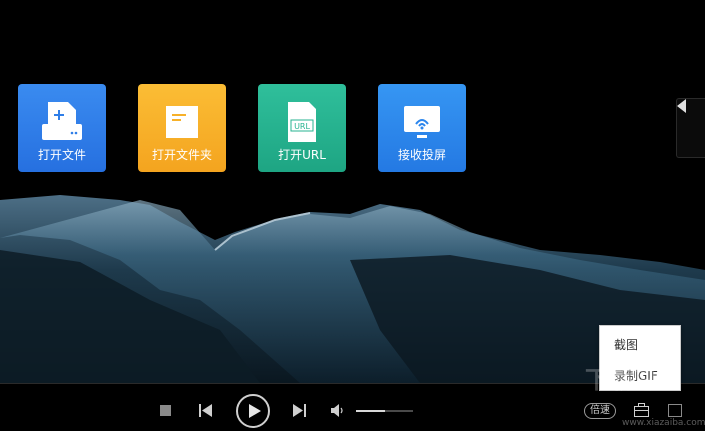 Image resolution: width=705 pixels, height=431 pixels. What do you see at coordinates (626, 344) in the screenshot?
I see `menu-item-screenshot: 截图` at bounding box center [626, 344].